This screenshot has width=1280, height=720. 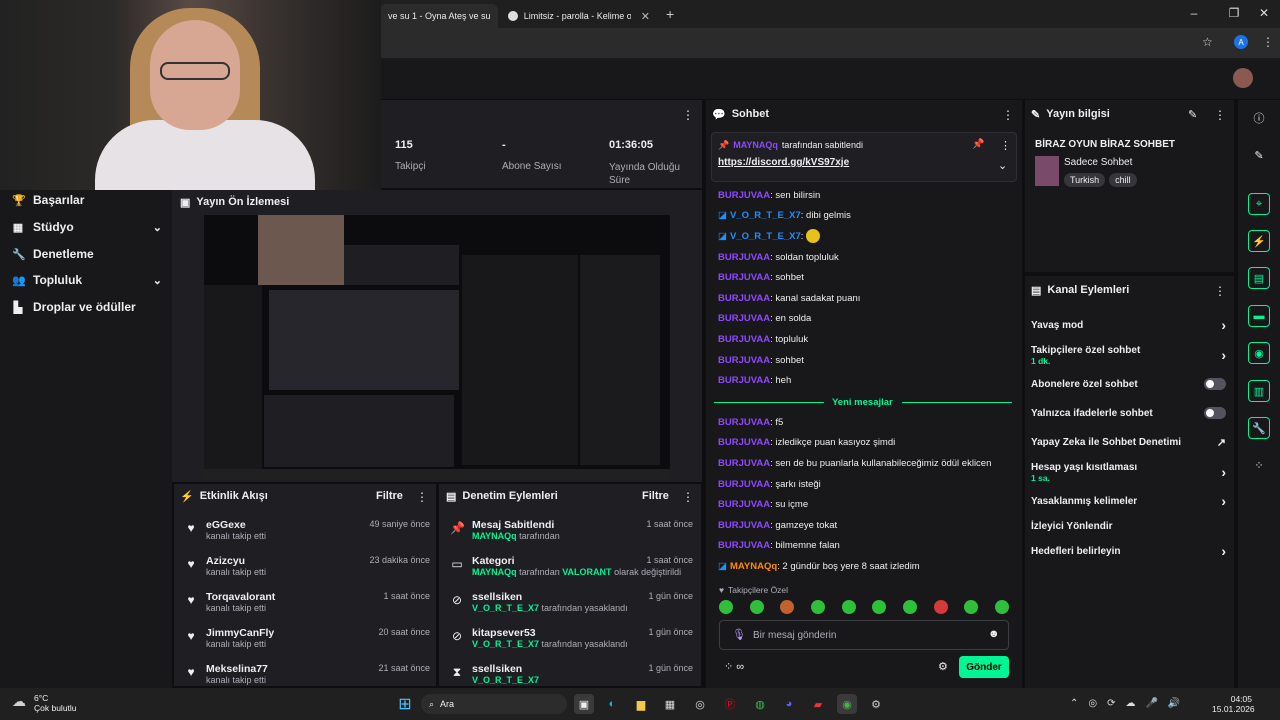 What do you see at coordinates (87, 227) in the screenshot?
I see `sidebar-item-studio: ▦ Stüdyo ⌄` at bounding box center [87, 227].